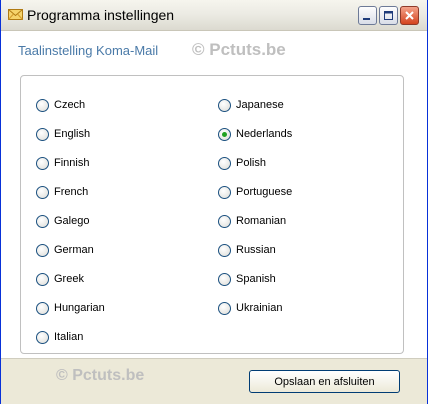  I want to click on radio-label: Japanese, so click(260, 105).